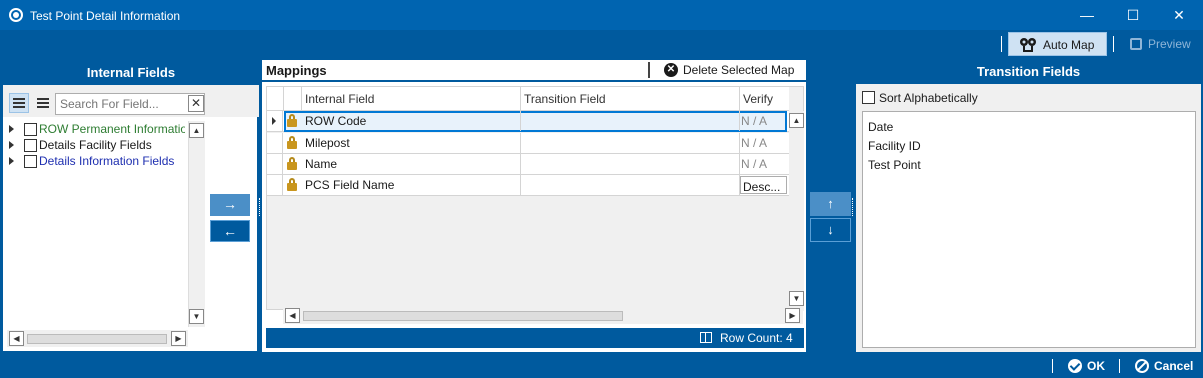 The height and width of the screenshot is (378, 1203). Describe the element at coordinates (734, 71) in the screenshot. I see `delete-selected-map-button: ✕ Delete Selected Map` at that location.